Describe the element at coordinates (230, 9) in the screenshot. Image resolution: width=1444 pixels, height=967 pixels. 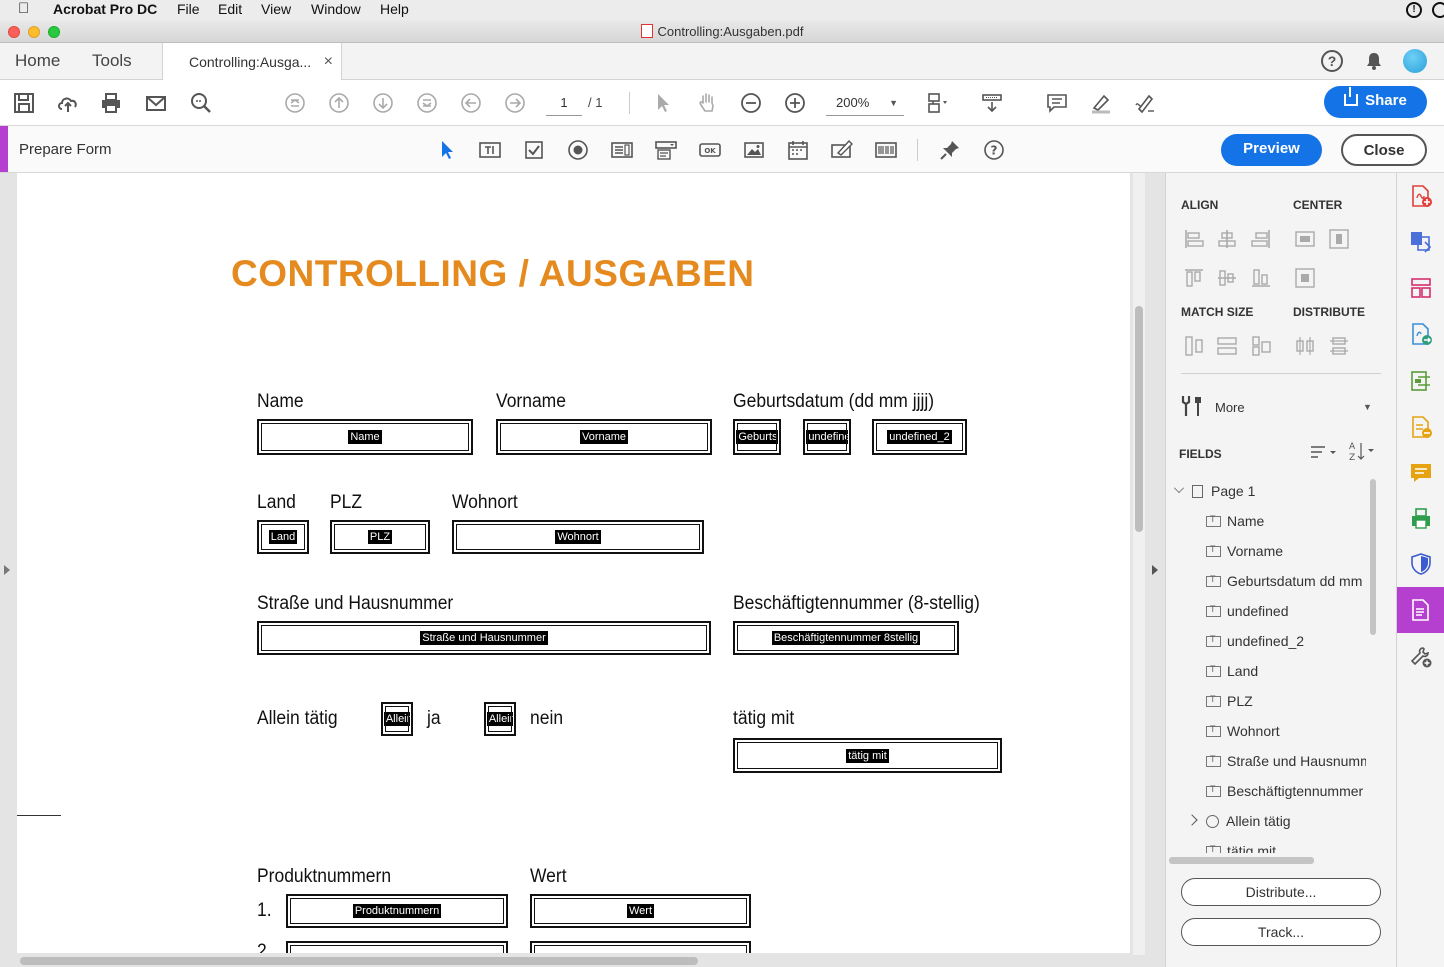
I see `menu-edit: Edit` at that location.